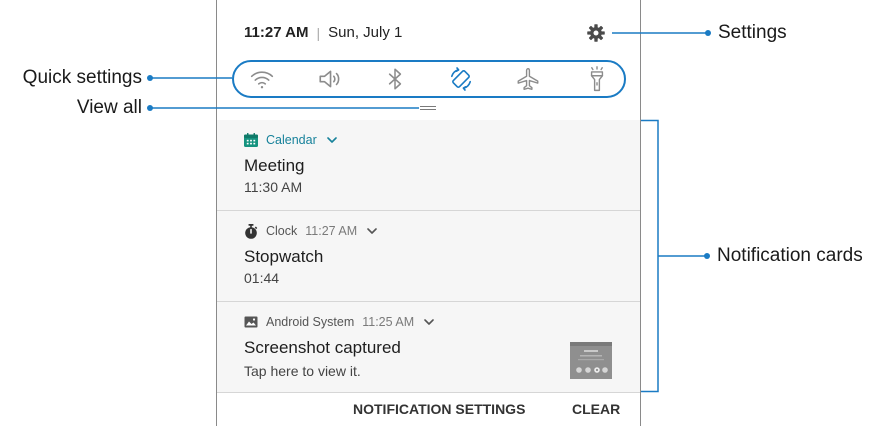 This screenshot has width=885, height=426. I want to click on notification-title: Screenshot captured, so click(322, 347).